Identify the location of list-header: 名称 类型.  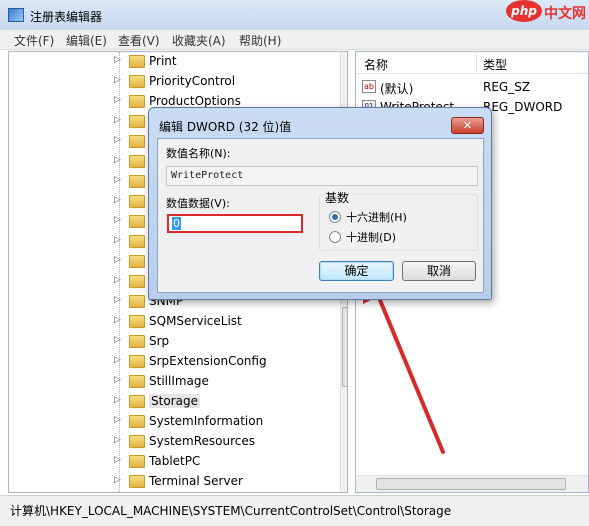
(472, 63).